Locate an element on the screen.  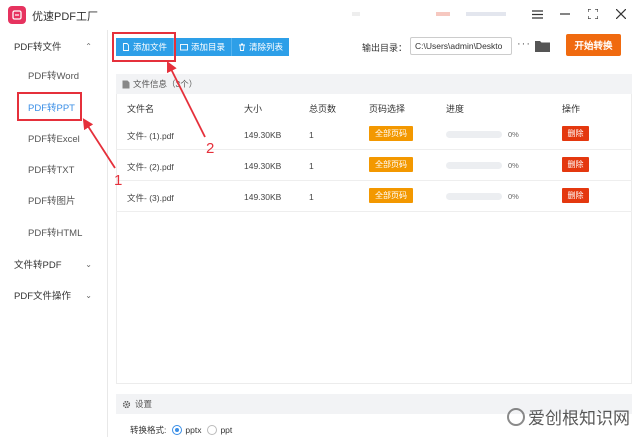
column-header: 大小 is located at coordinates (253, 109).